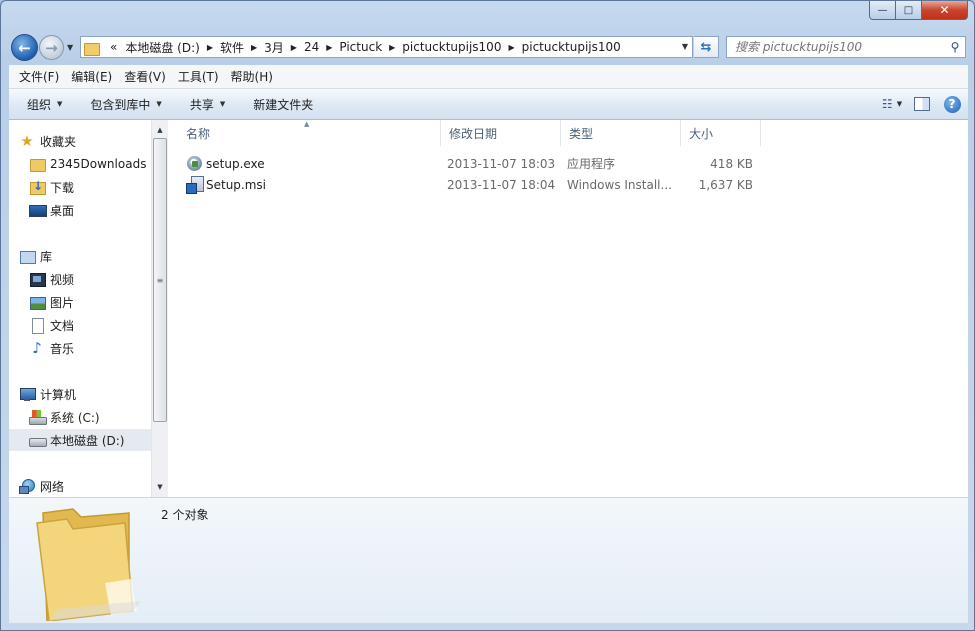 Image resolution: width=975 pixels, height=631 pixels. Describe the element at coordinates (37, 325) in the screenshot. I see `documents-icon` at that location.